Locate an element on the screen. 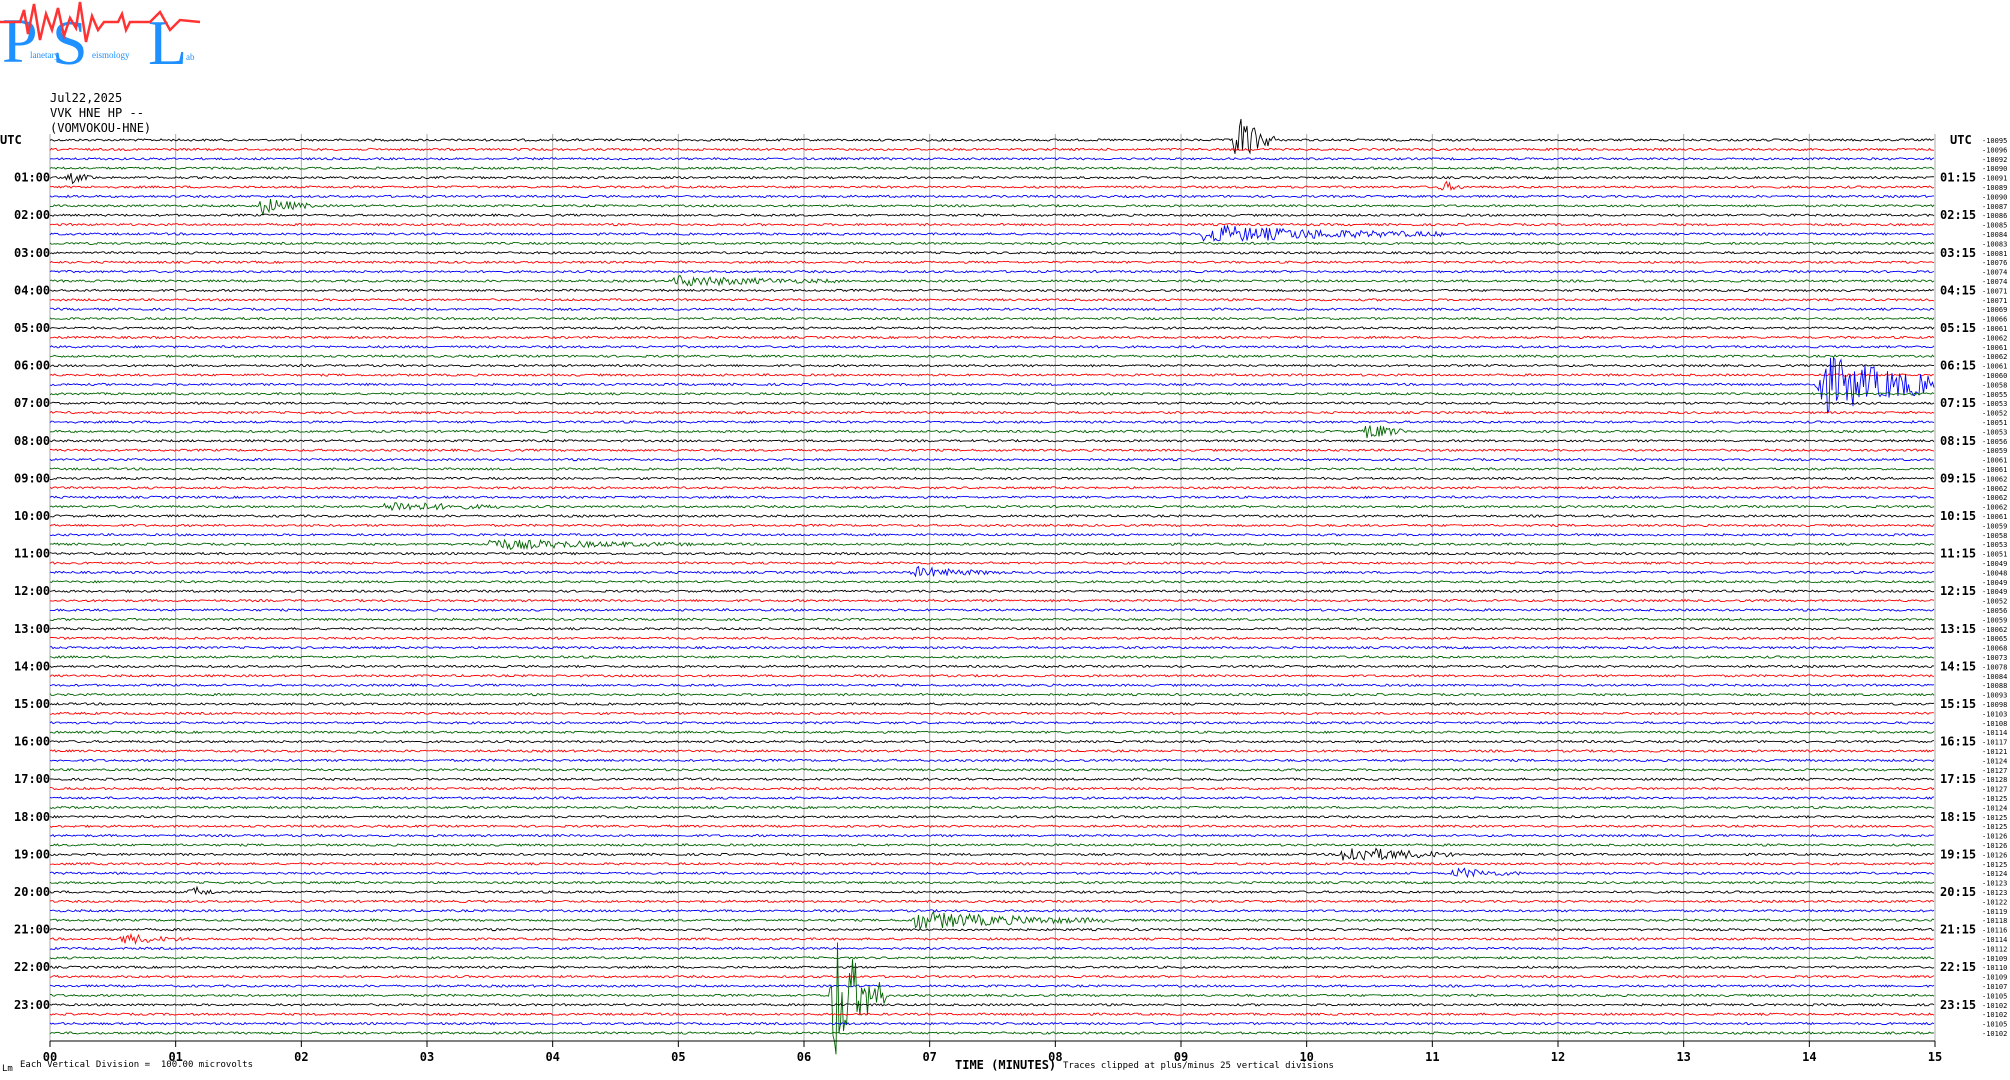 The height and width of the screenshot is (1080, 2010). x-tick-label: 06 is located at coordinates (804, 1057).